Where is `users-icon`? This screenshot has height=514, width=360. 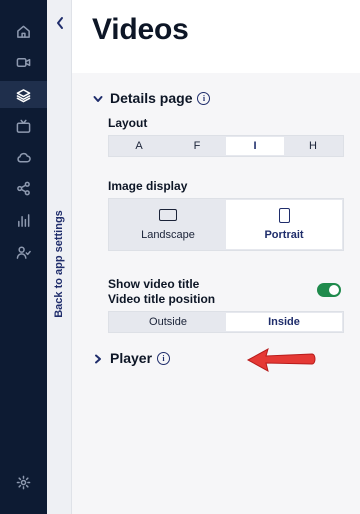
users-icon is located at coordinates (23, 252).